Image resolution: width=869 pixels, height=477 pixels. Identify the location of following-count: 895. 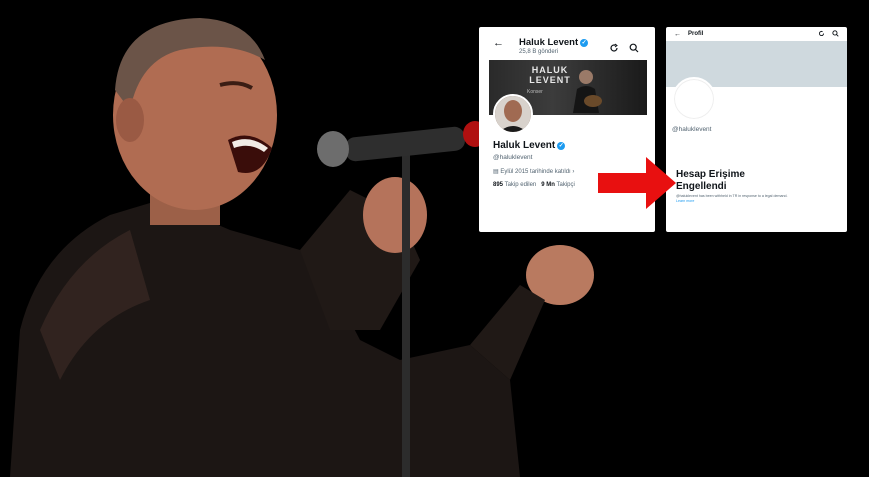
(498, 185).